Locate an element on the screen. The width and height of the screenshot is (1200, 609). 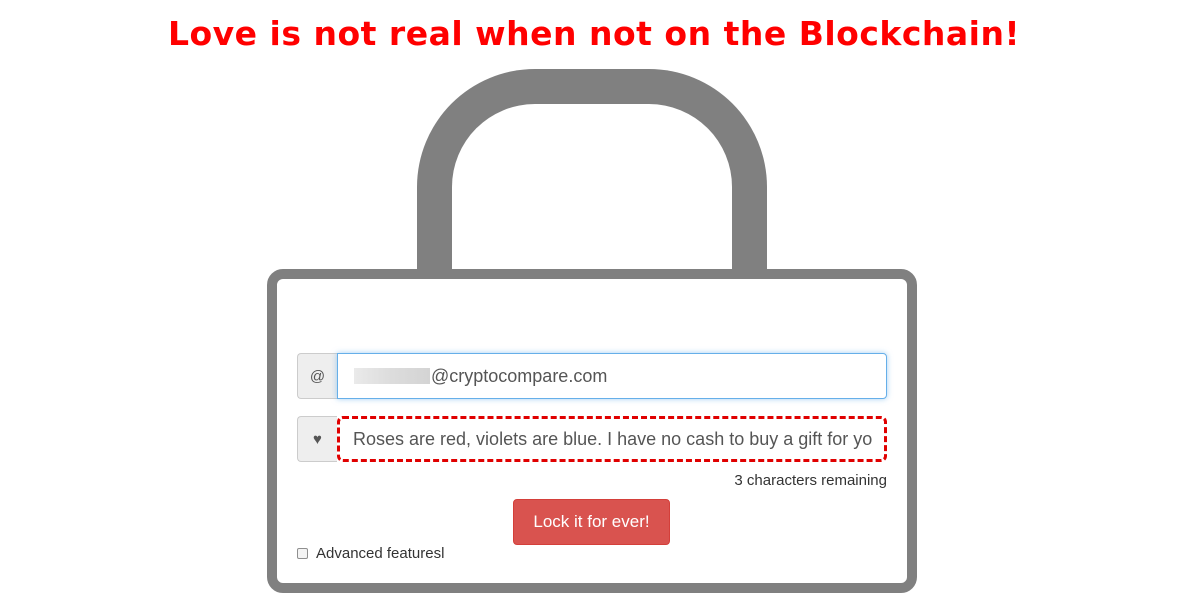
advanced-features-checkbox is located at coordinates (302, 553).